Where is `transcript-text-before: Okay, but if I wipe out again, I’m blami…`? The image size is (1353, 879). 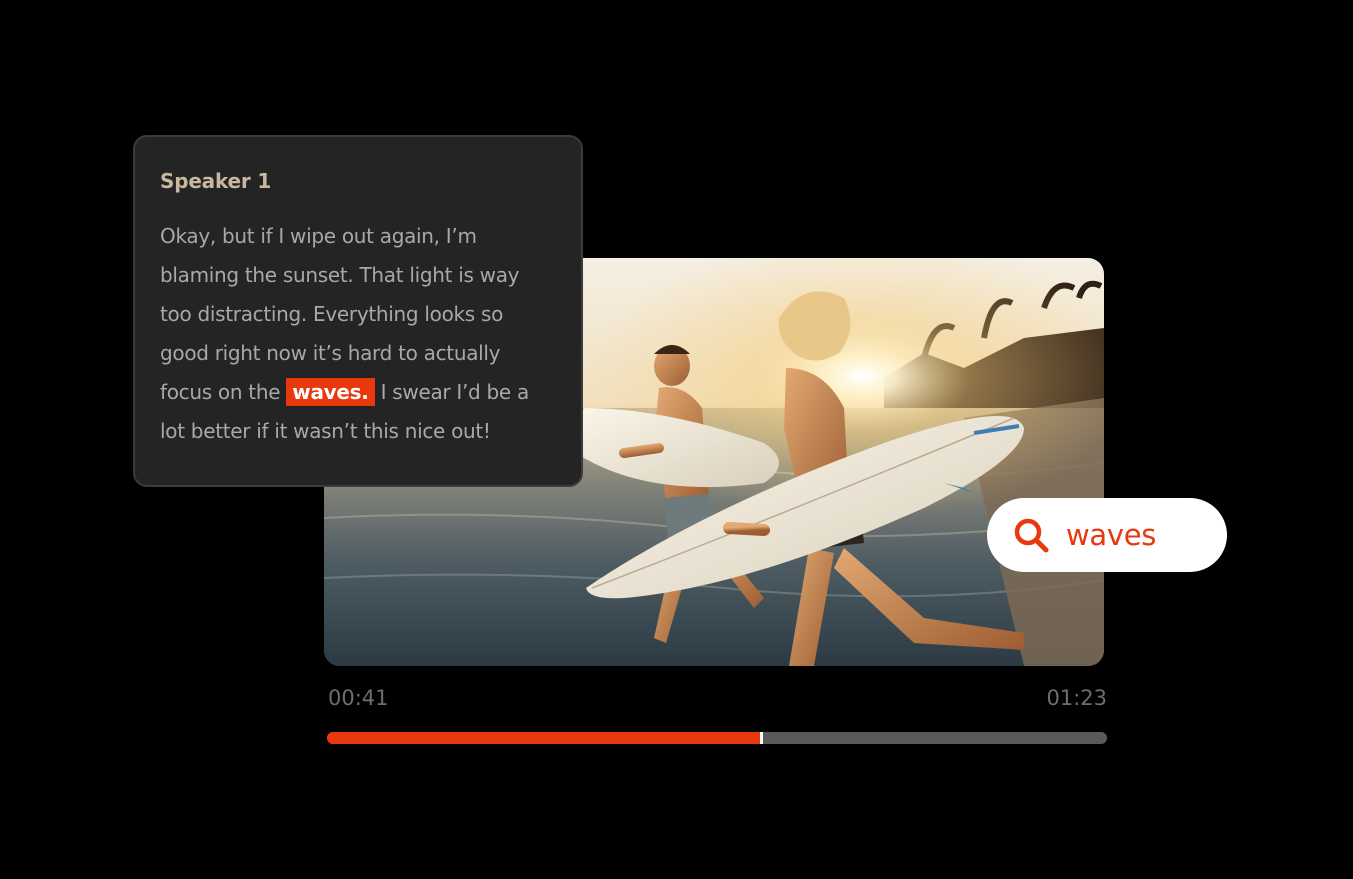
transcript-text-before: Okay, but if I wipe out again, I’m blami… is located at coordinates (340, 314).